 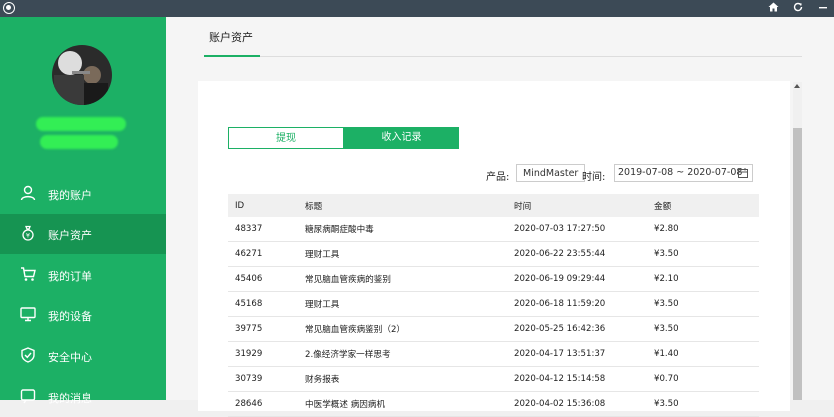 I want to click on date-range-picker: 2019-07-08 ~ 2020-07-08, so click(x=683, y=173).